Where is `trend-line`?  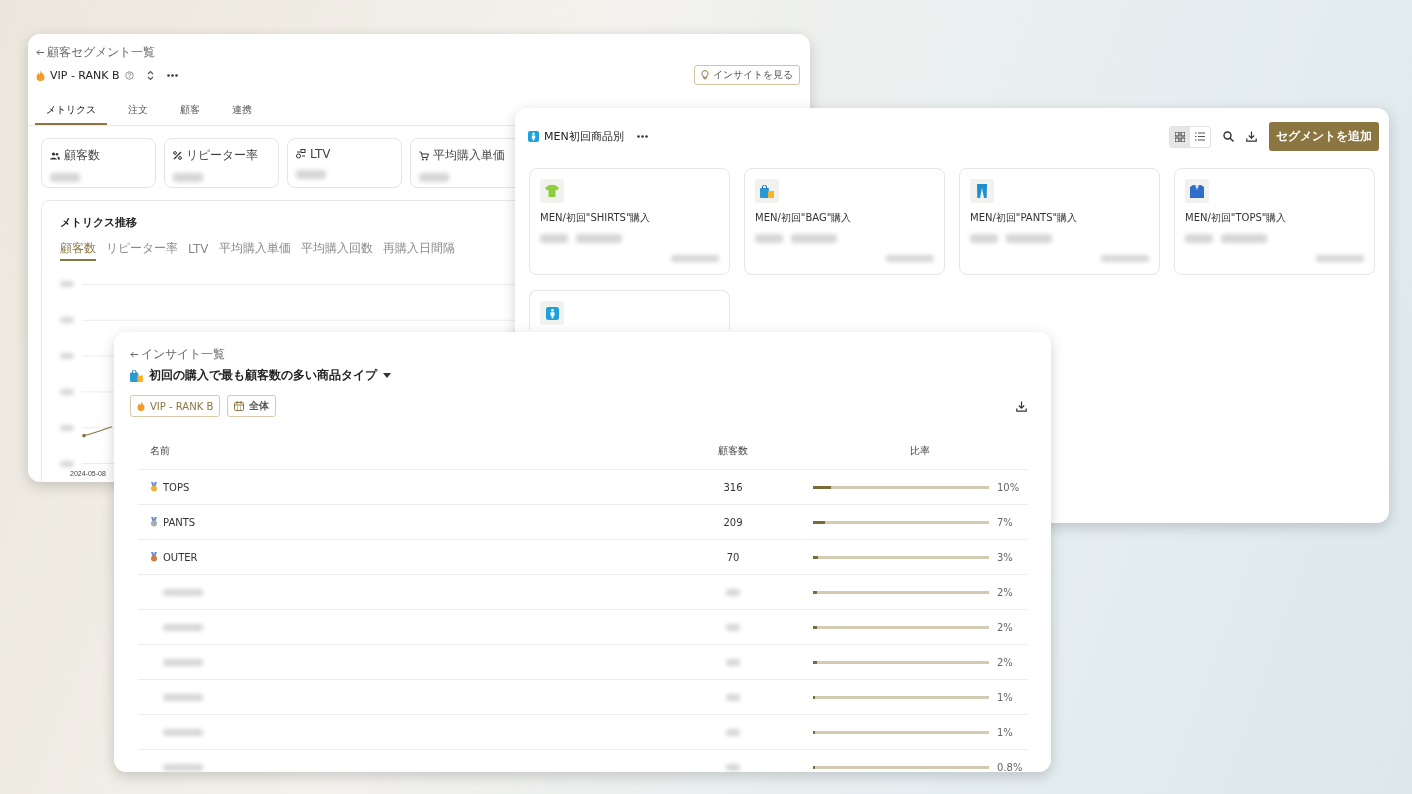
trend-line is located at coordinates (97, 432).